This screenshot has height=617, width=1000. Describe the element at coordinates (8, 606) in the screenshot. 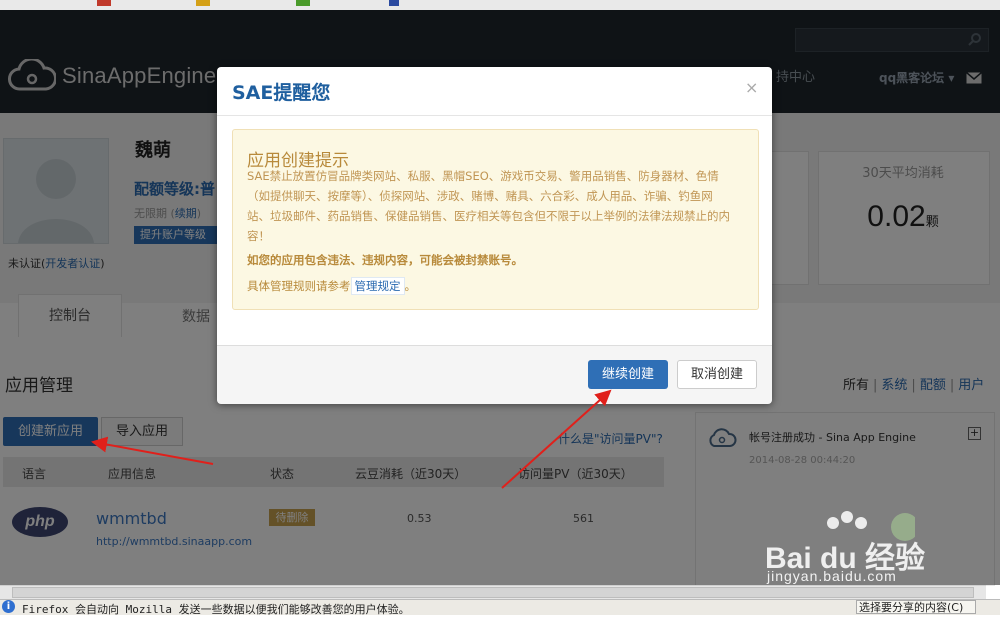

I see `info-icon: i` at that location.